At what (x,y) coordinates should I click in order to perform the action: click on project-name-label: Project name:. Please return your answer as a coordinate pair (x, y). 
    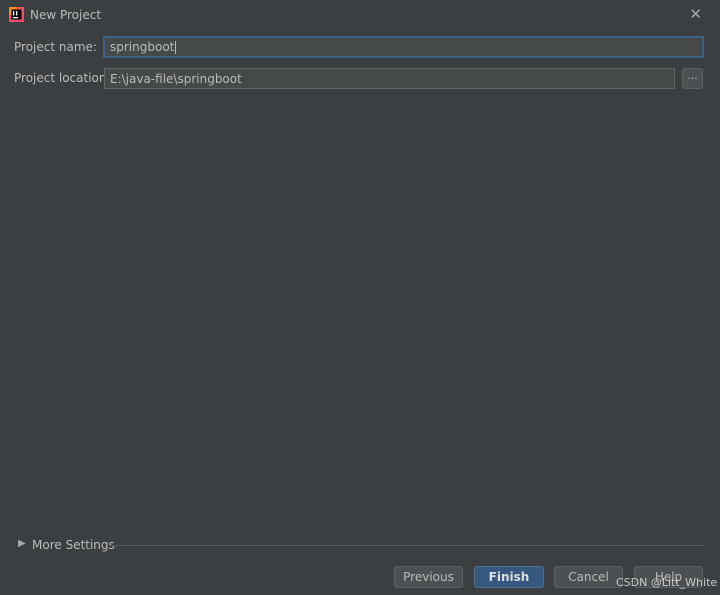
    Looking at the image, I should click on (55, 47).